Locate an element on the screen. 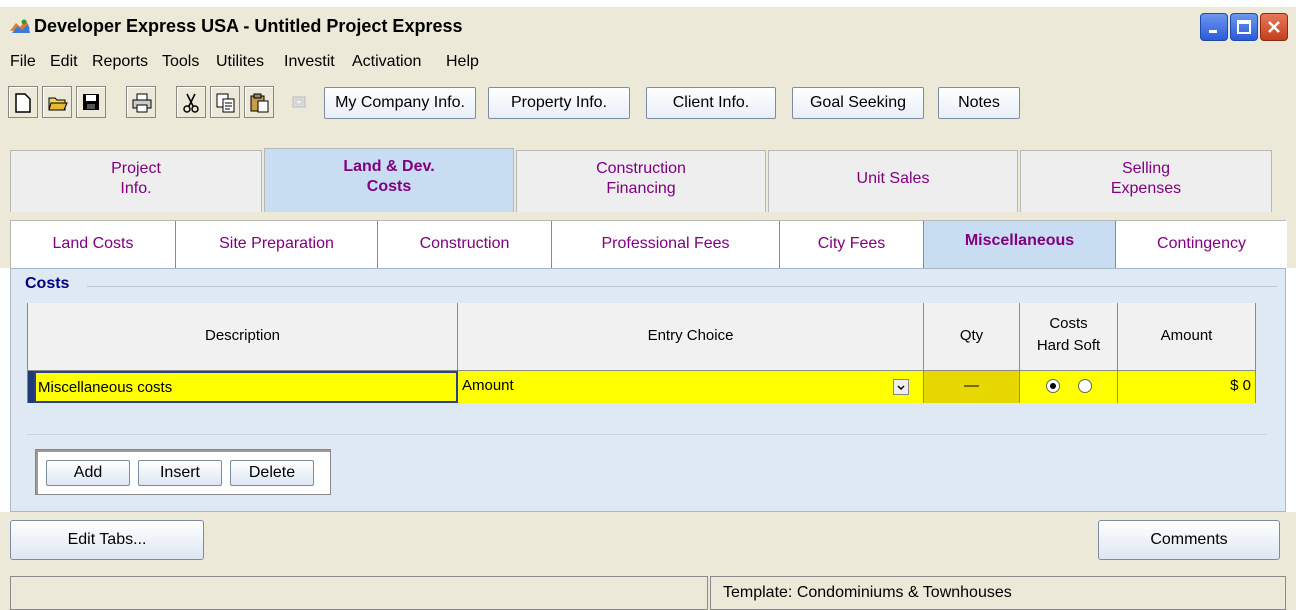  menu-help: Help is located at coordinates (462, 62).